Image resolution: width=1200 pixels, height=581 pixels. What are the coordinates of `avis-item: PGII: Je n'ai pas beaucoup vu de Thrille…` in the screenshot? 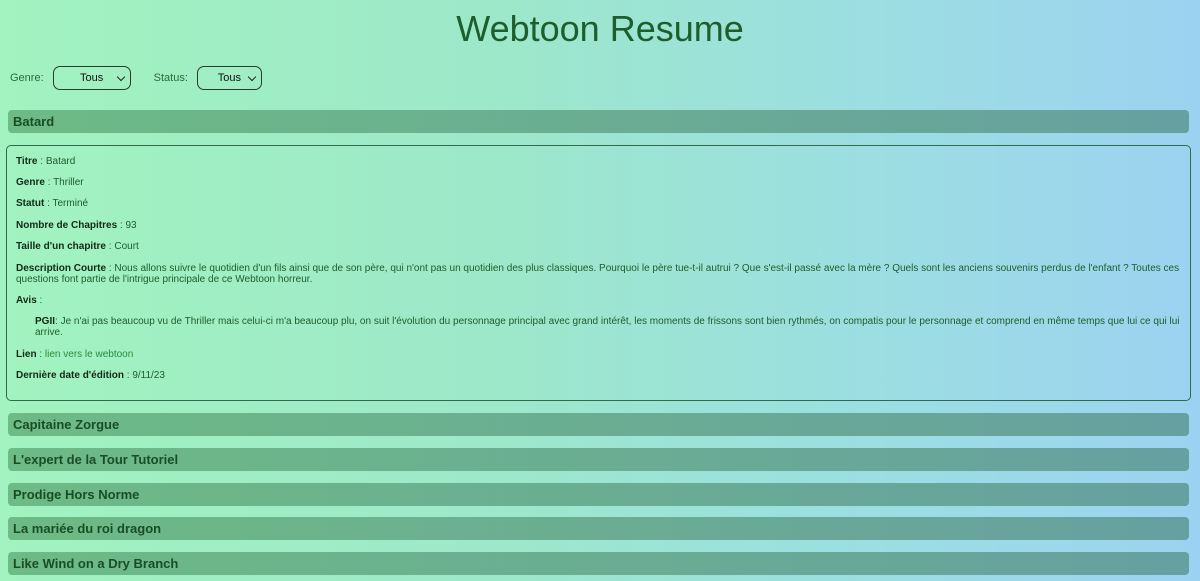 It's located at (607, 327).